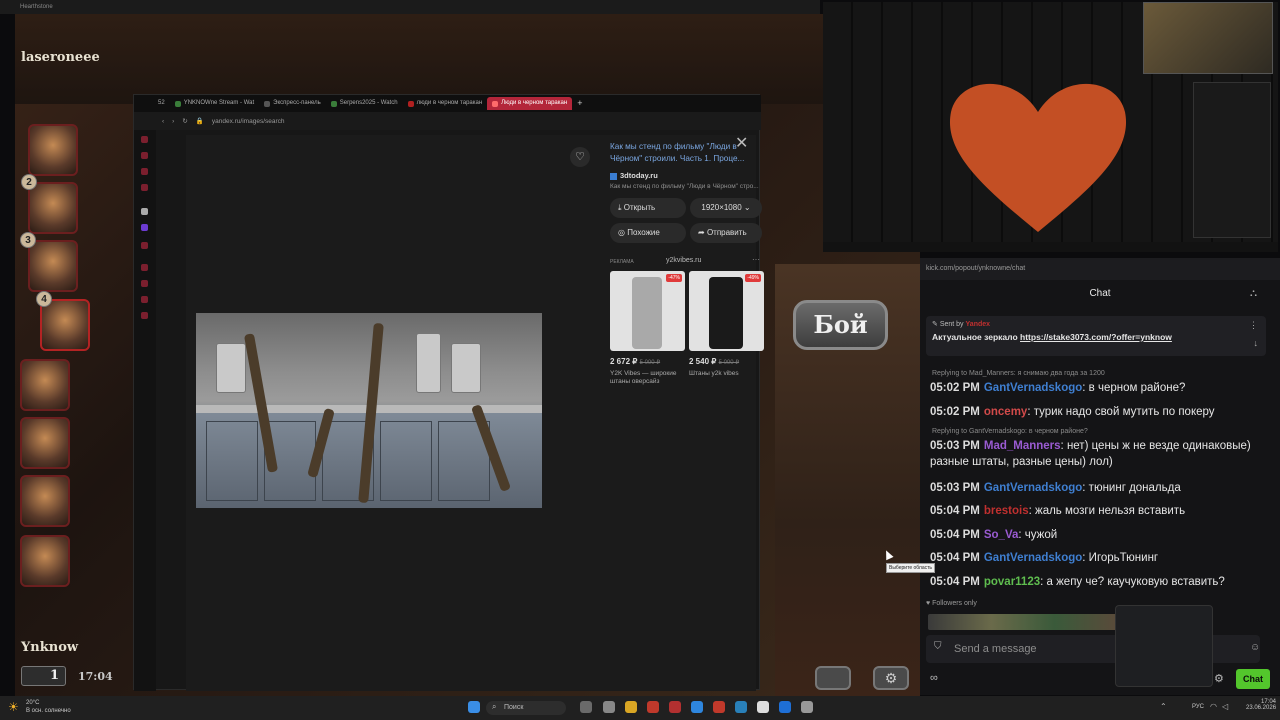 This screenshot has width=1280, height=720. Describe the element at coordinates (1038, 158) in the screenshot. I see `heart-drawing` at that location.